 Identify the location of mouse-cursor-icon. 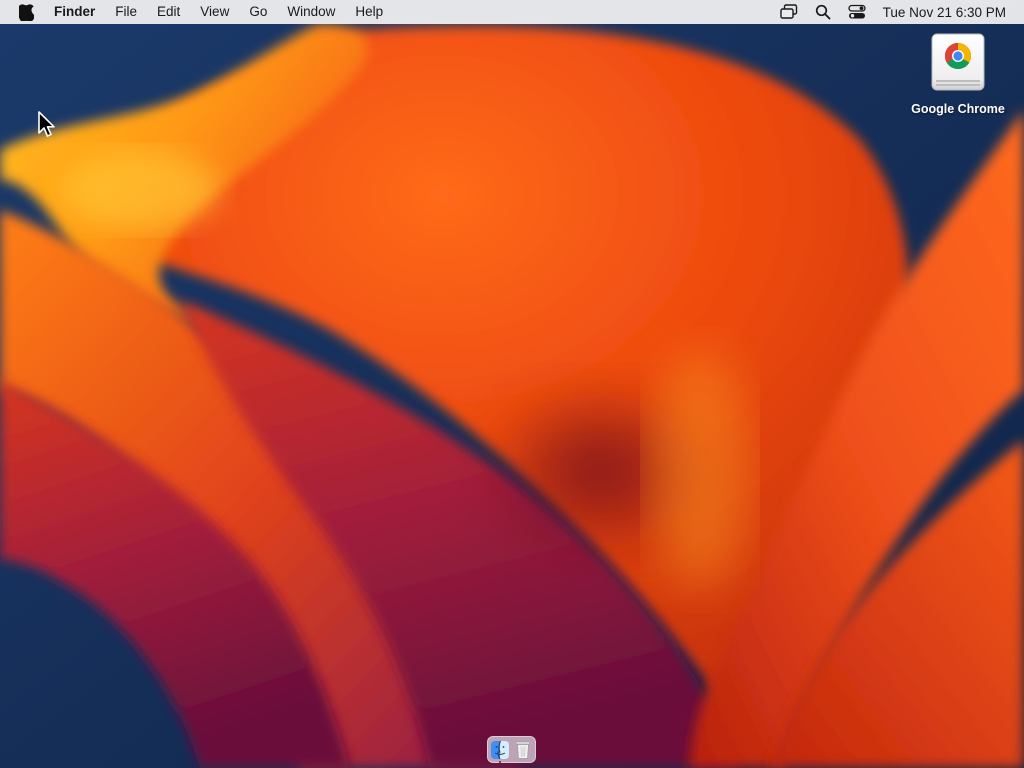
(46, 124).